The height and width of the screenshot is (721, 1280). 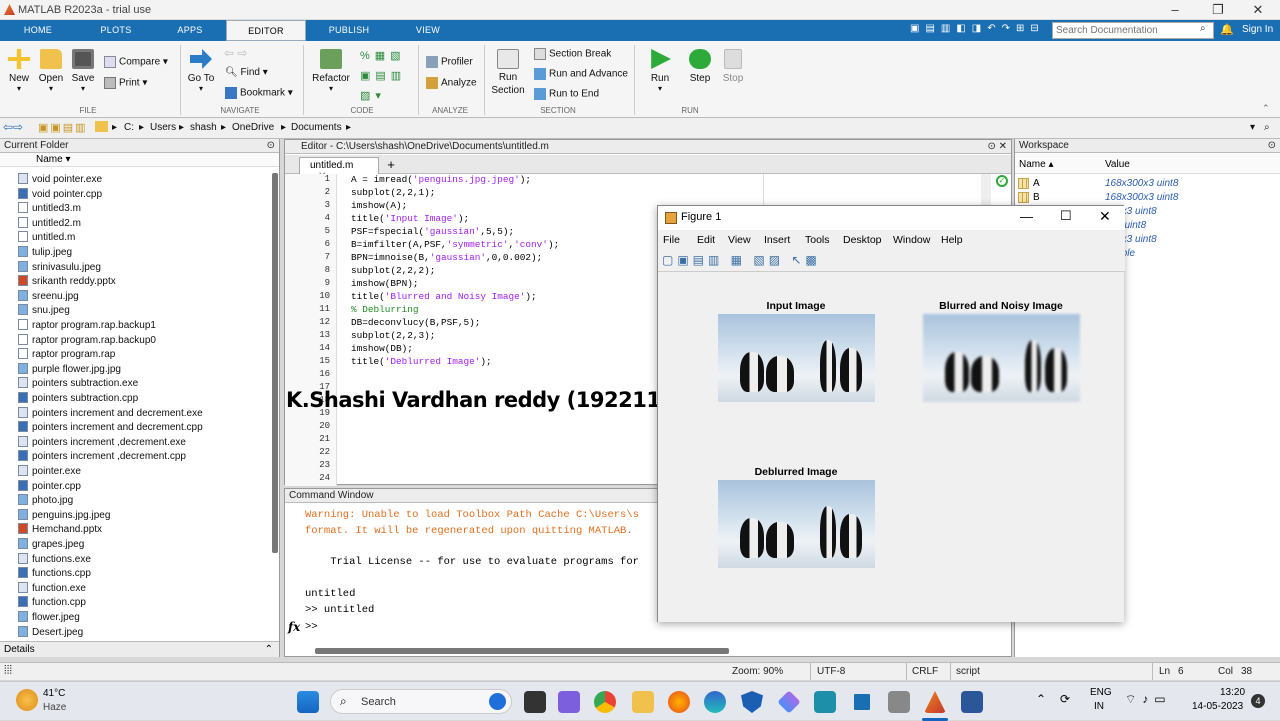 I want to click on file-item: pointers increment and decrement.exe, so click(x=110, y=414).